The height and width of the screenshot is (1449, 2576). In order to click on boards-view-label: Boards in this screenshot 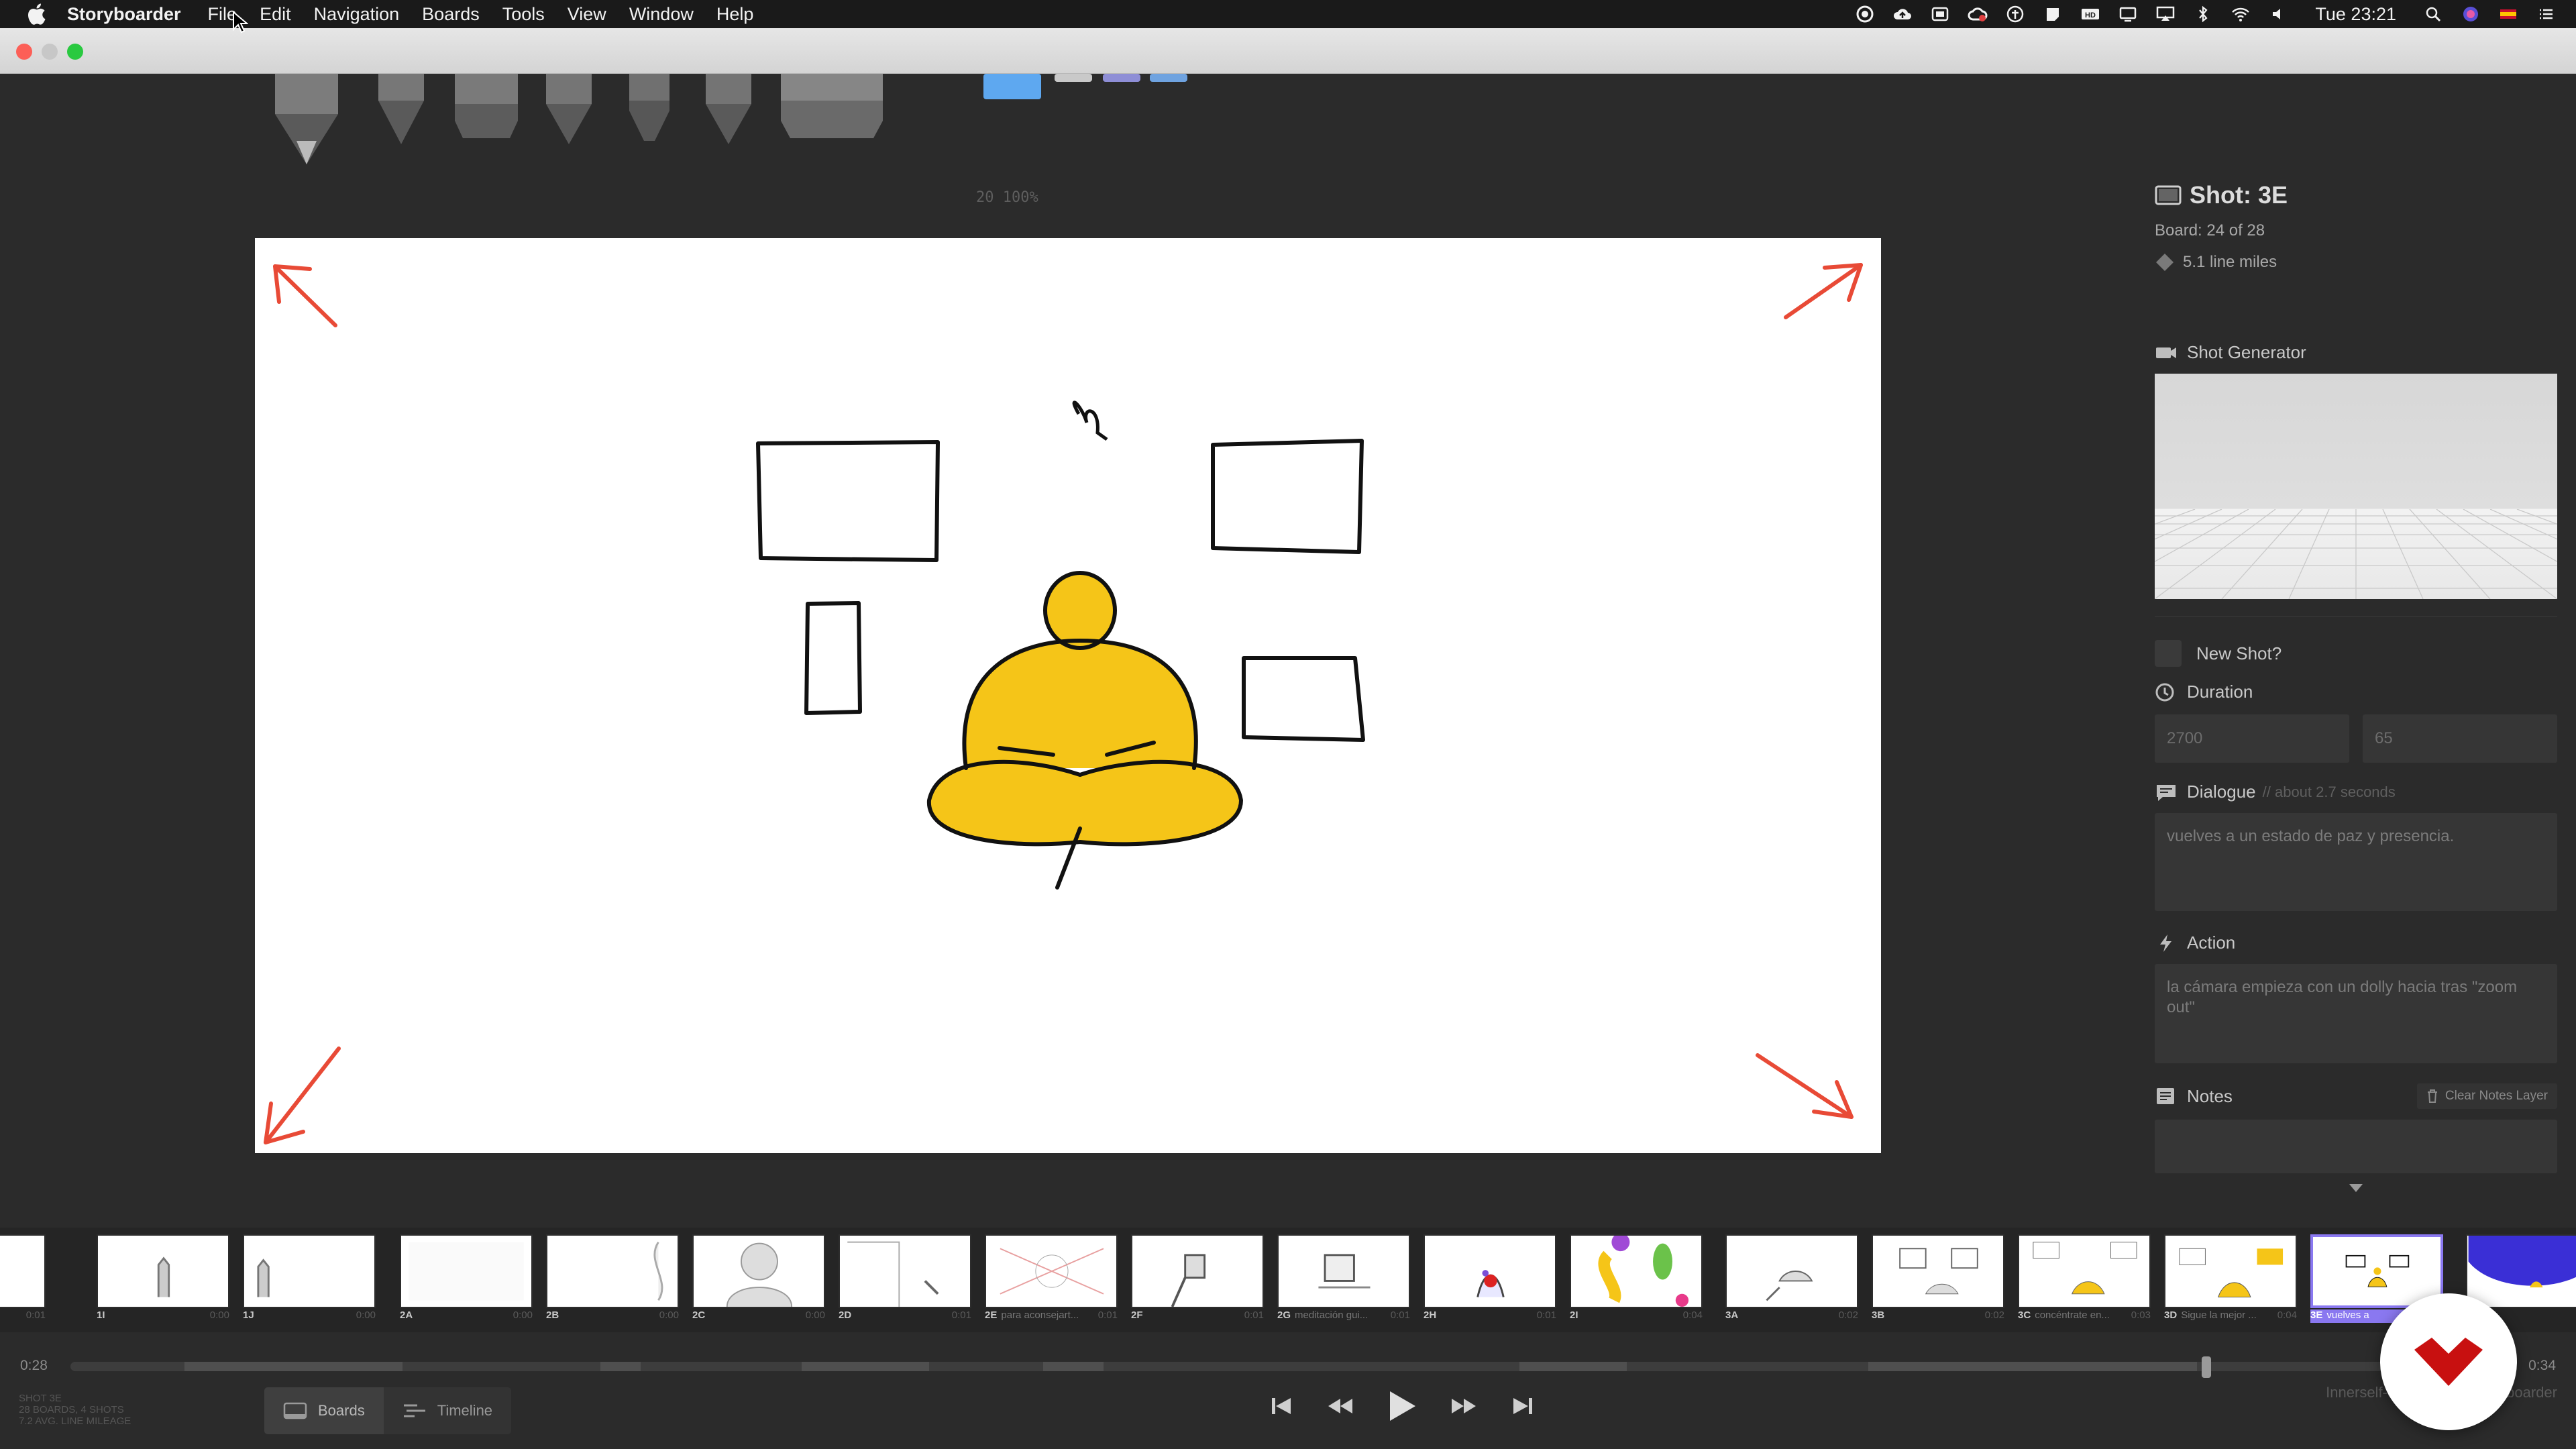, I will do `click(341, 1410)`.